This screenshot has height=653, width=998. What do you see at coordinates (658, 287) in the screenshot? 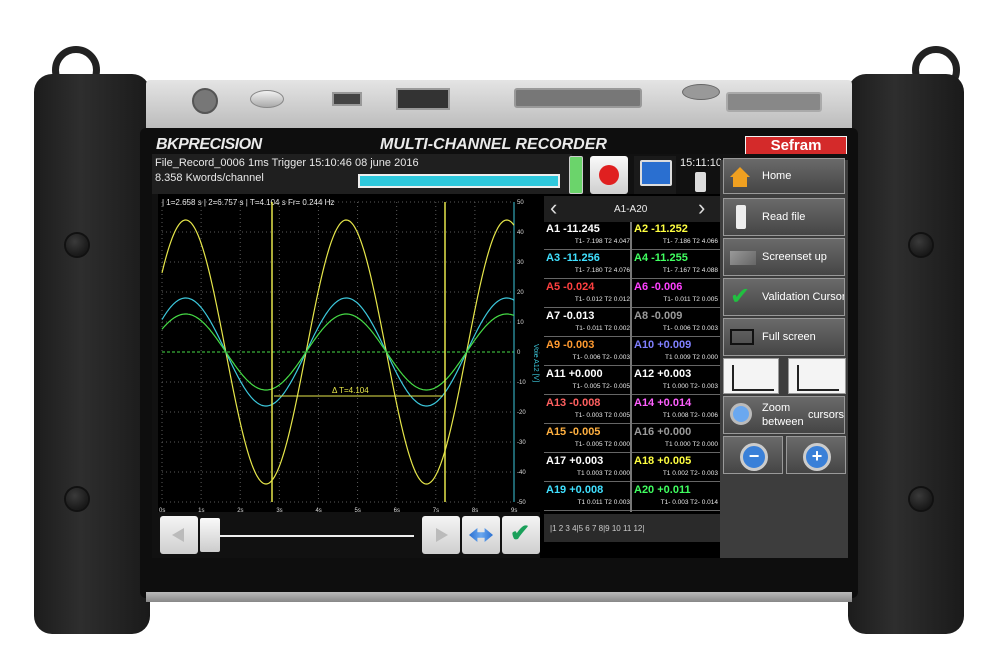
I see `channel-value: A6 -0.006` at bounding box center [658, 287].